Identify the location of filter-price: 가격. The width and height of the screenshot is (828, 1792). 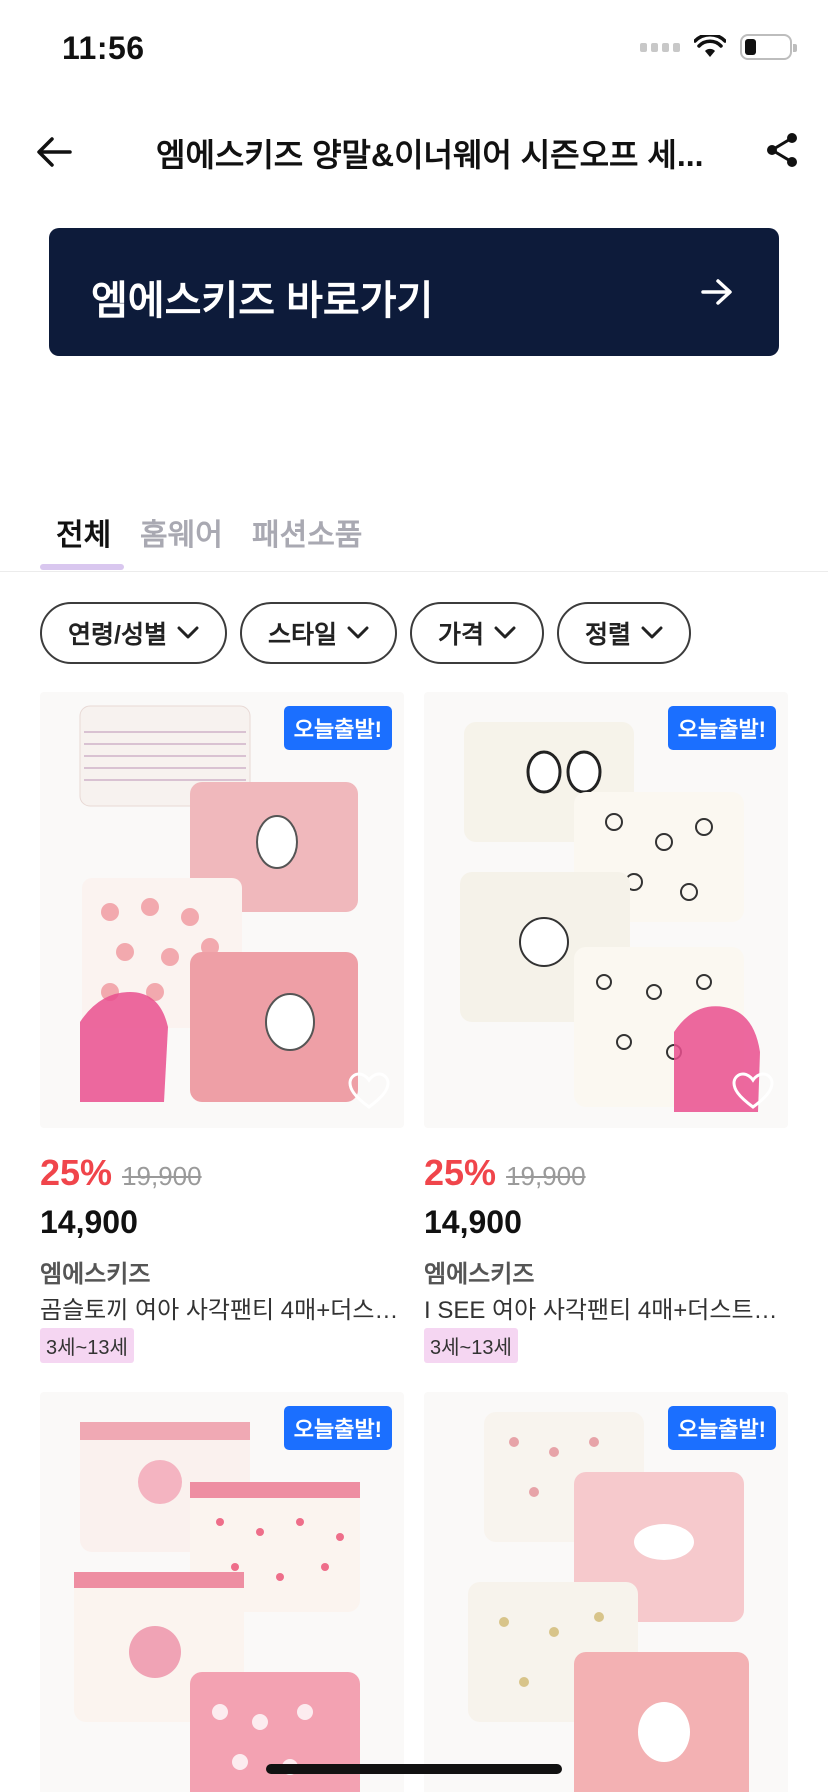
(476, 633).